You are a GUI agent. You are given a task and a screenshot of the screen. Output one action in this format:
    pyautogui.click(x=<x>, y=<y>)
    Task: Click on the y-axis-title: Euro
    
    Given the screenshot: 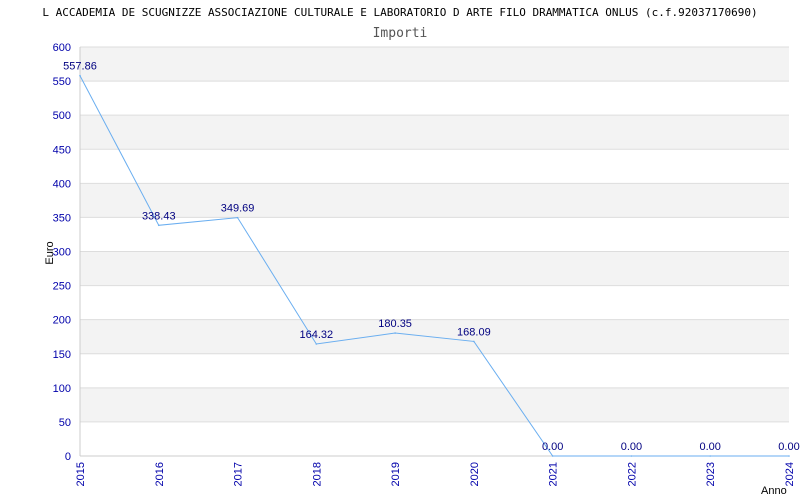 What is the action you would take?
    pyautogui.click(x=50, y=252)
    